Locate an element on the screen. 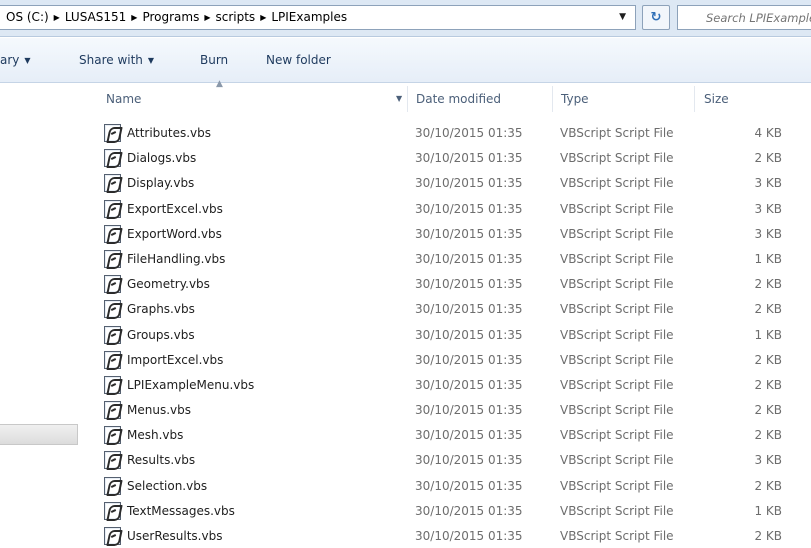 Image resolution: width=811 pixels, height=548 pixels. file-name: LPIExampleMenu.vbs is located at coordinates (191, 384).